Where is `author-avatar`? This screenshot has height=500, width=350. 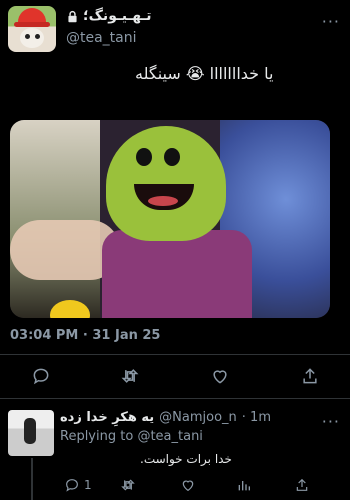
author-avatar is located at coordinates (32, 29).